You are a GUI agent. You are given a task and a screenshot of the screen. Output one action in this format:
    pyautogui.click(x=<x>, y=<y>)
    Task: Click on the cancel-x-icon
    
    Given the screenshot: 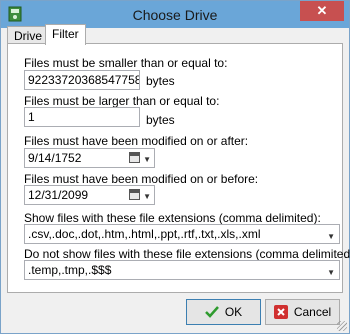 What is the action you would take?
    pyautogui.click(x=280, y=311)
    